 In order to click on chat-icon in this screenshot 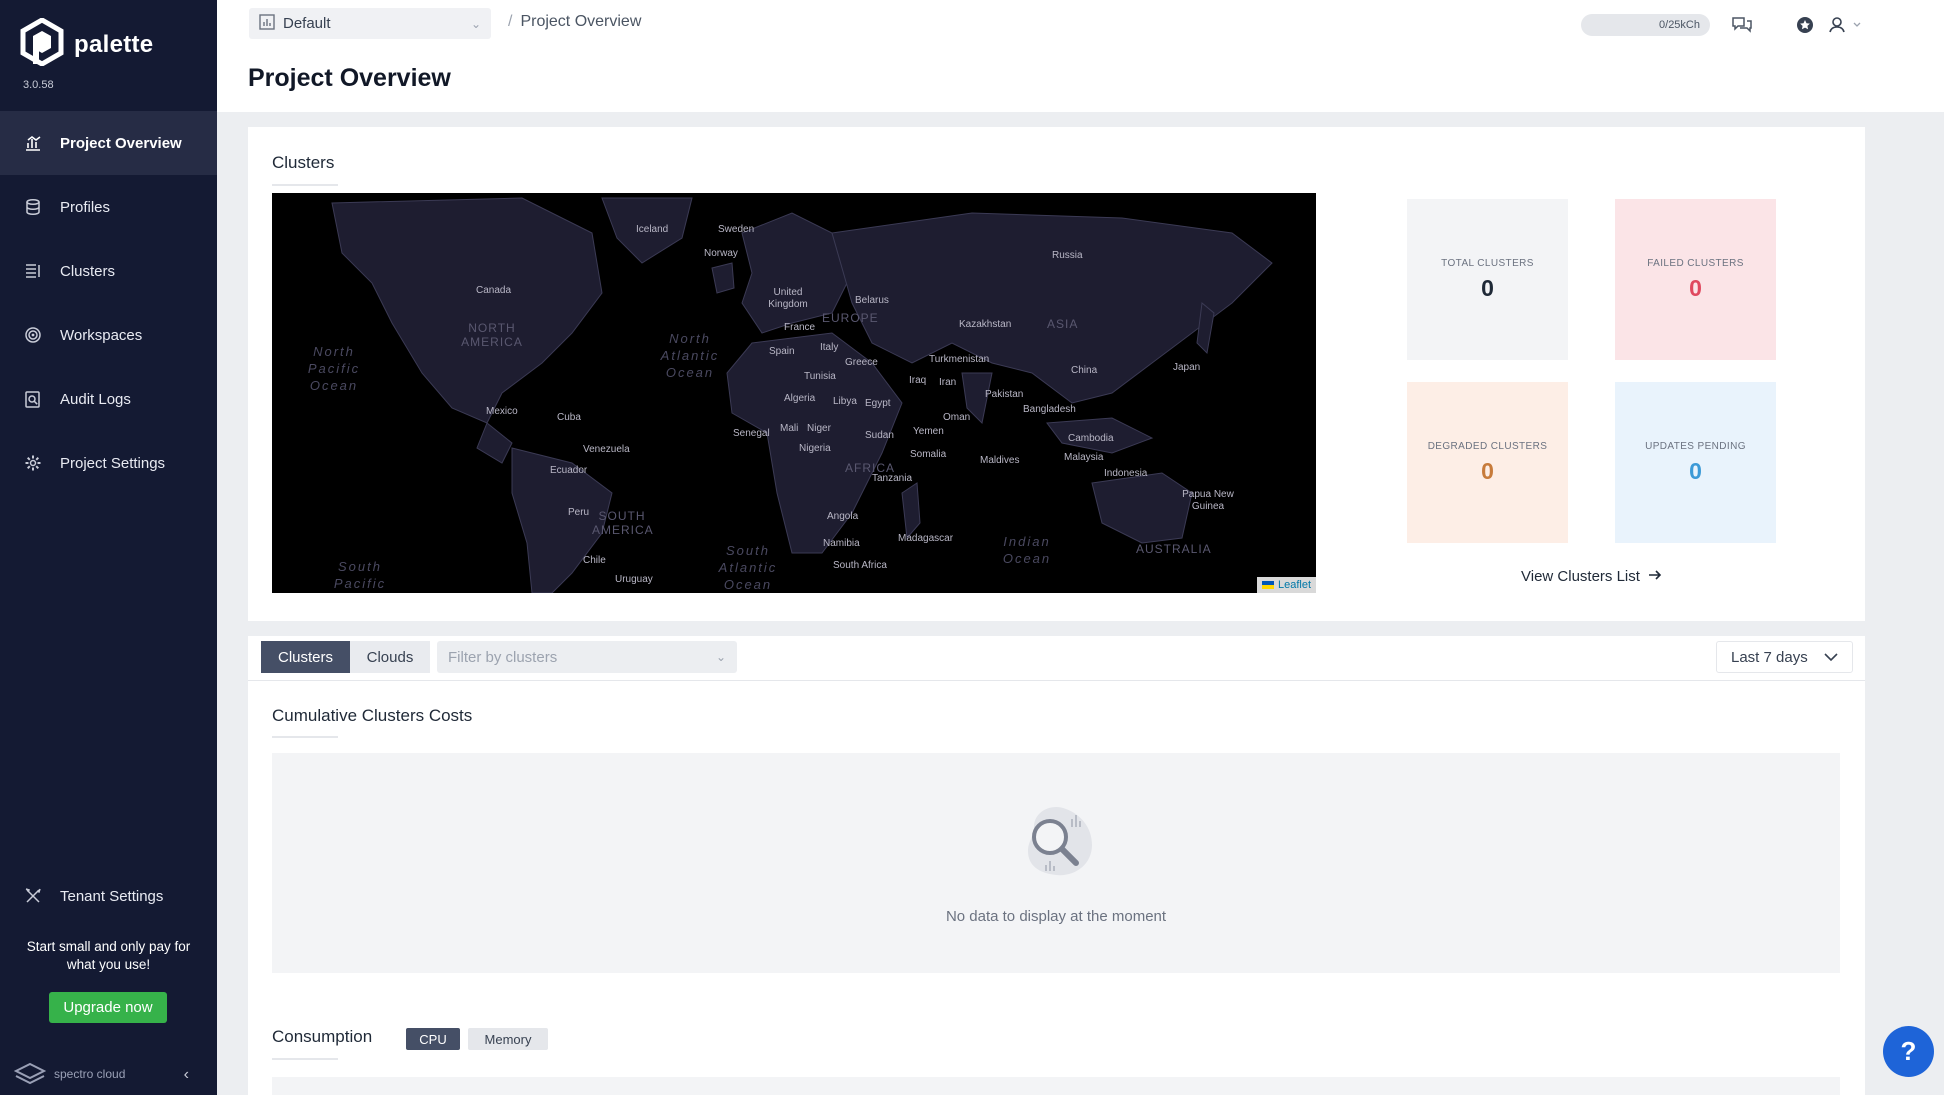, I will do `click(1742, 25)`.